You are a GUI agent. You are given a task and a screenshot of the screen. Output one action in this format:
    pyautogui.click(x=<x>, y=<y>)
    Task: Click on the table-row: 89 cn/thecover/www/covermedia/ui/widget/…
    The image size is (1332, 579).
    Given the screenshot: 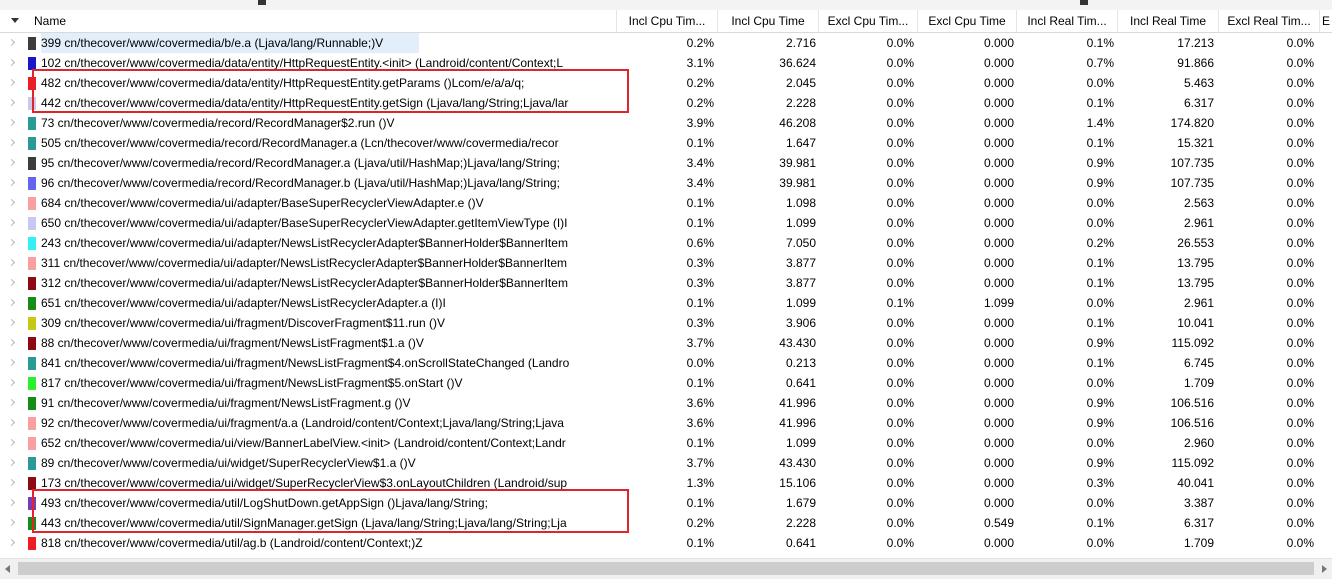 What is the action you would take?
    pyautogui.click(x=666, y=463)
    